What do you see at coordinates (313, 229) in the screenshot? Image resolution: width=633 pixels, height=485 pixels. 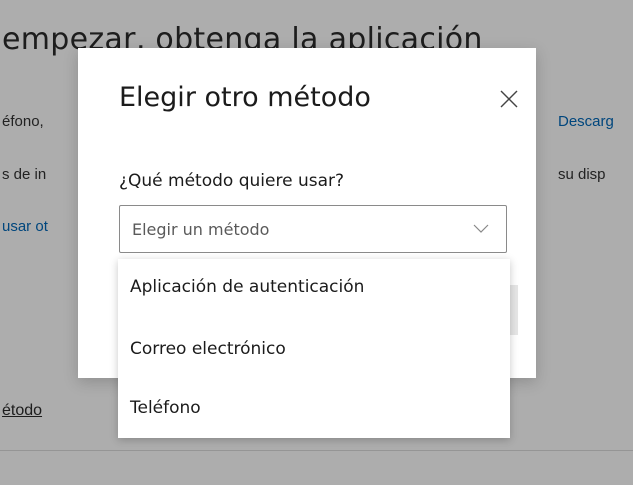 I see `method-select: Elegir un método` at bounding box center [313, 229].